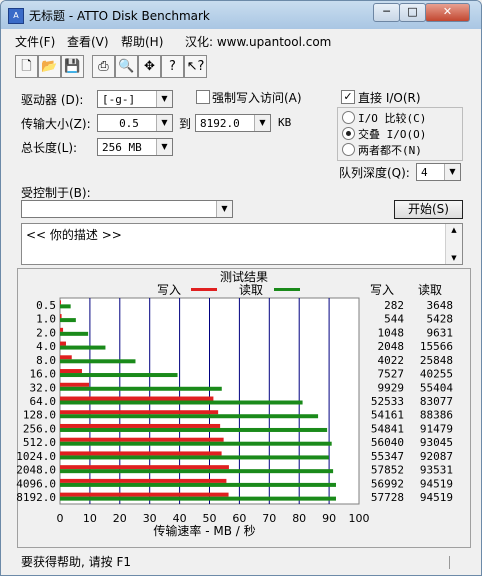  Describe the element at coordinates (269, 518) in the screenshot. I see `x-tick-label: 70` at that location.